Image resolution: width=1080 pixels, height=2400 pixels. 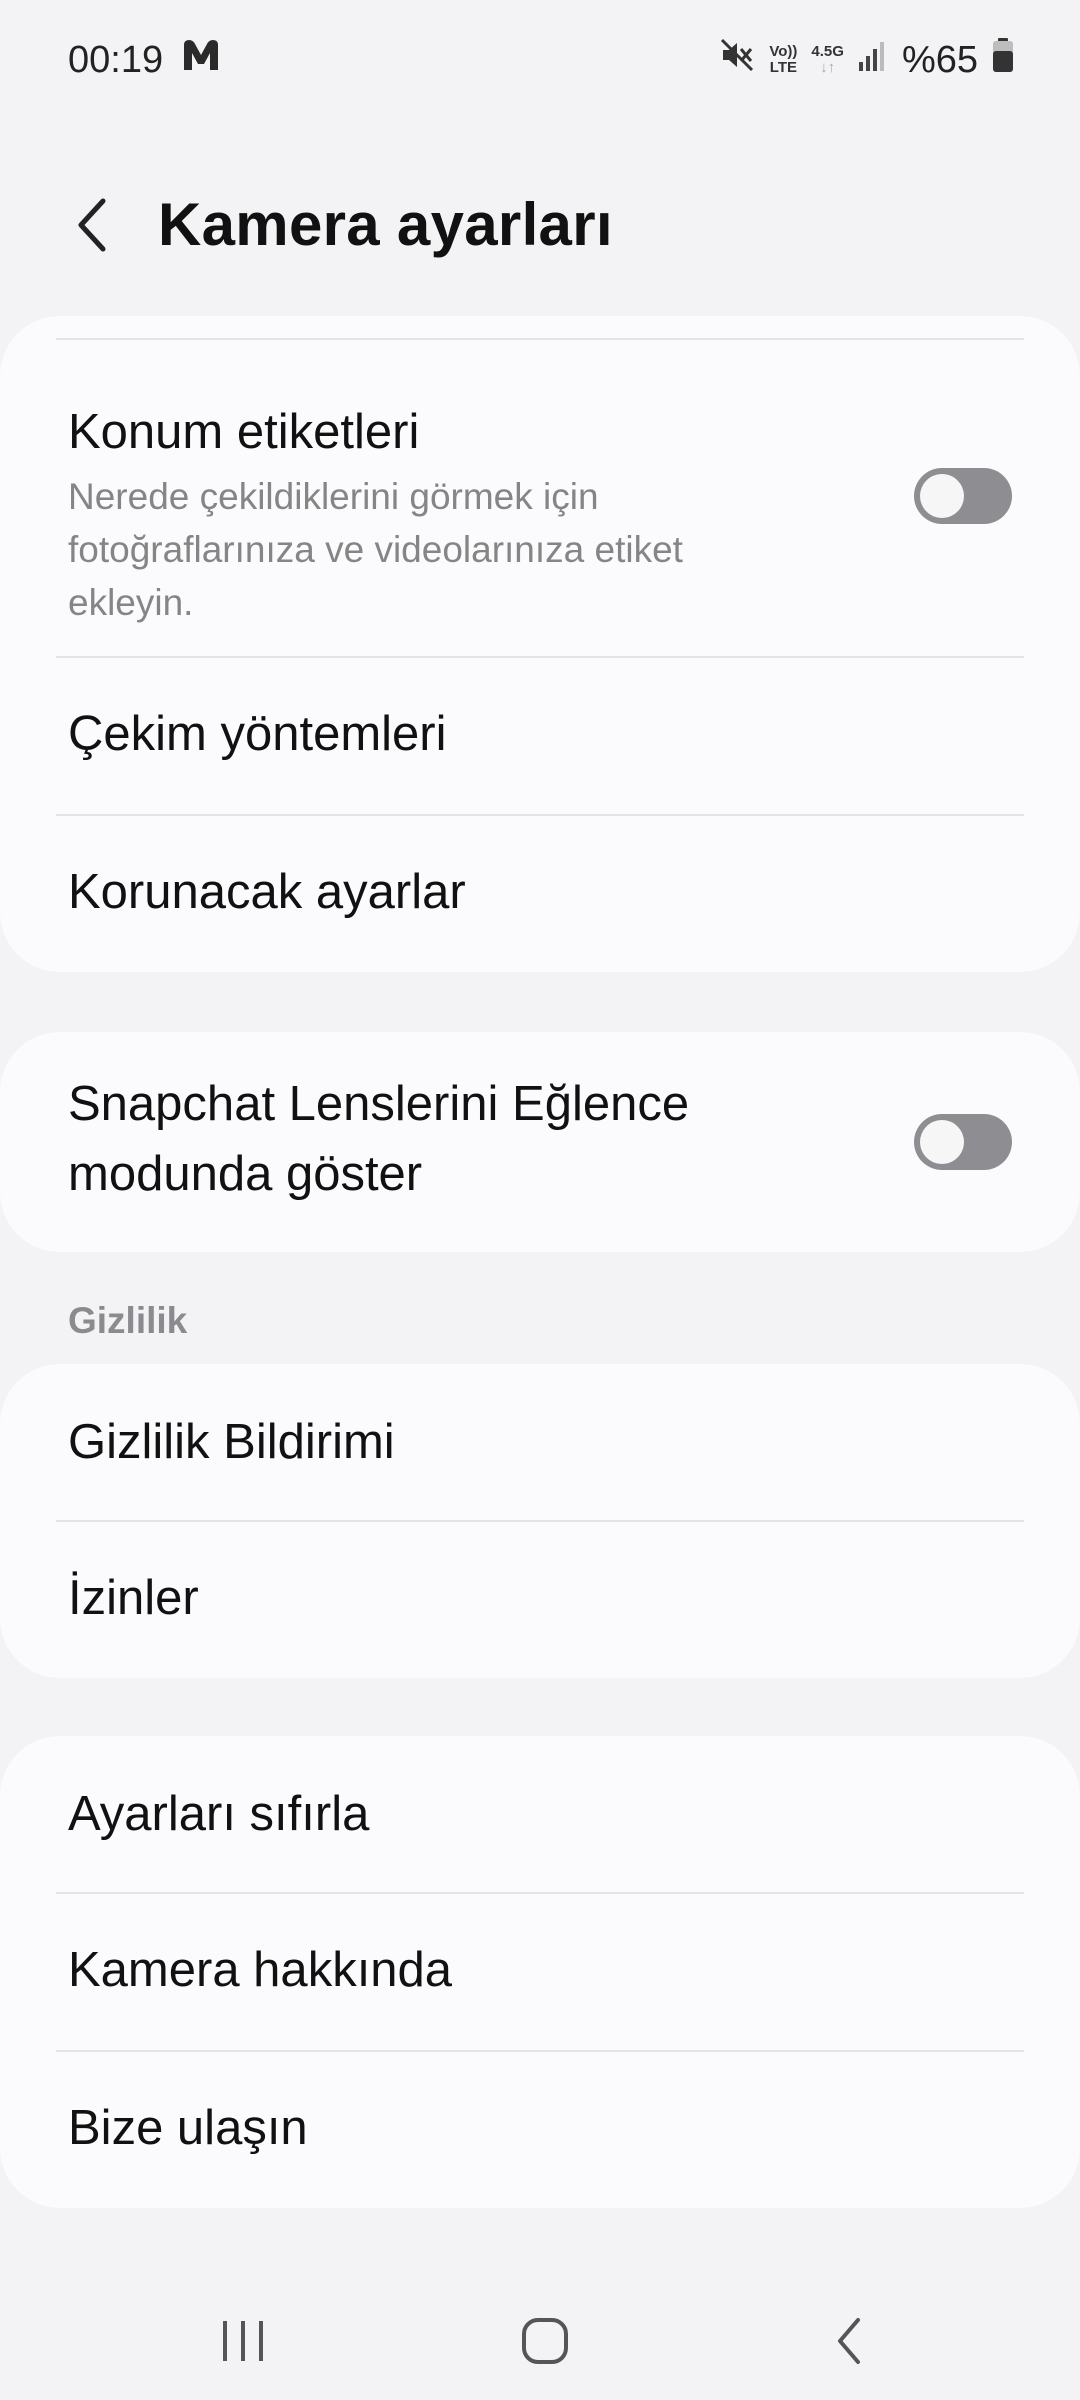 What do you see at coordinates (545, 2341) in the screenshot?
I see `home-icon` at bounding box center [545, 2341].